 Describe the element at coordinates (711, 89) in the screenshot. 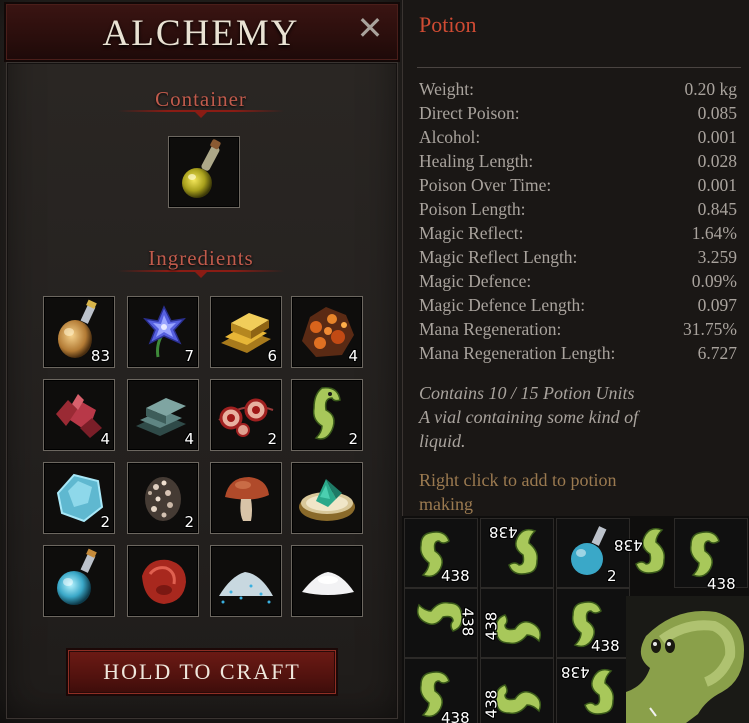

I see `stat-value: 0.20 kg` at that location.